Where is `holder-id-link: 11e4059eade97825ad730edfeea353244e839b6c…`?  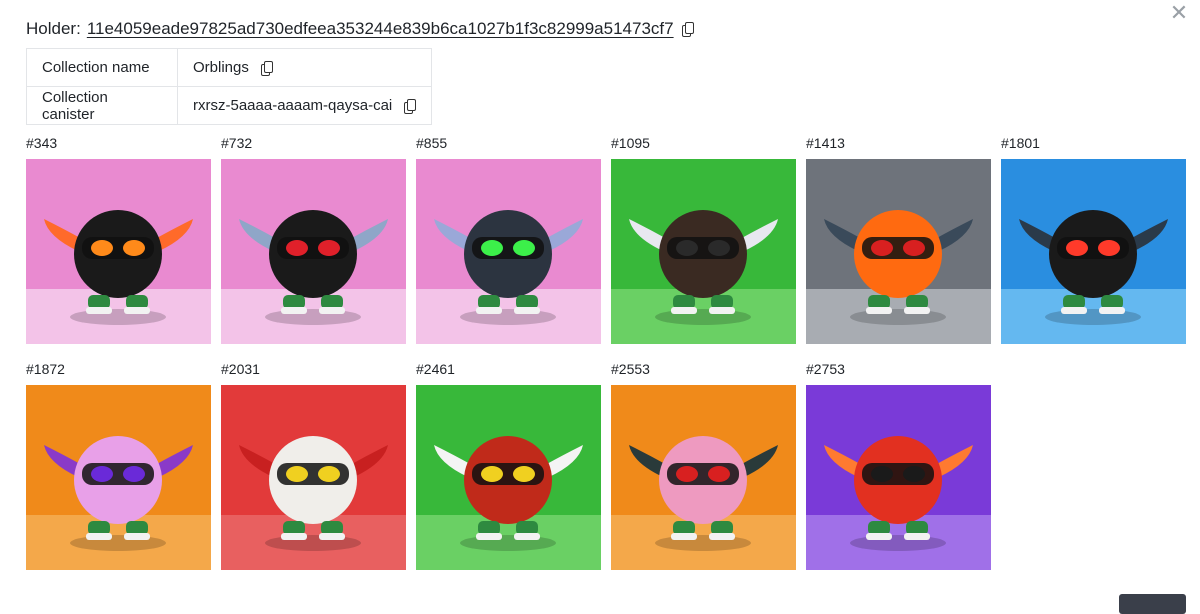
holder-id-link: 11e4059eade97825ad730edfeea353244e839b6c… is located at coordinates (380, 29).